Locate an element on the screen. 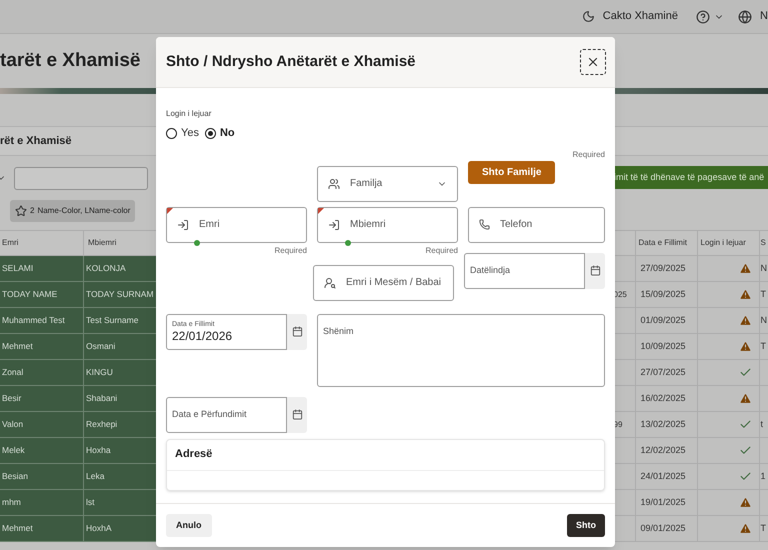 The image size is (768, 550). radio-option: Yes is located at coordinates (182, 133).